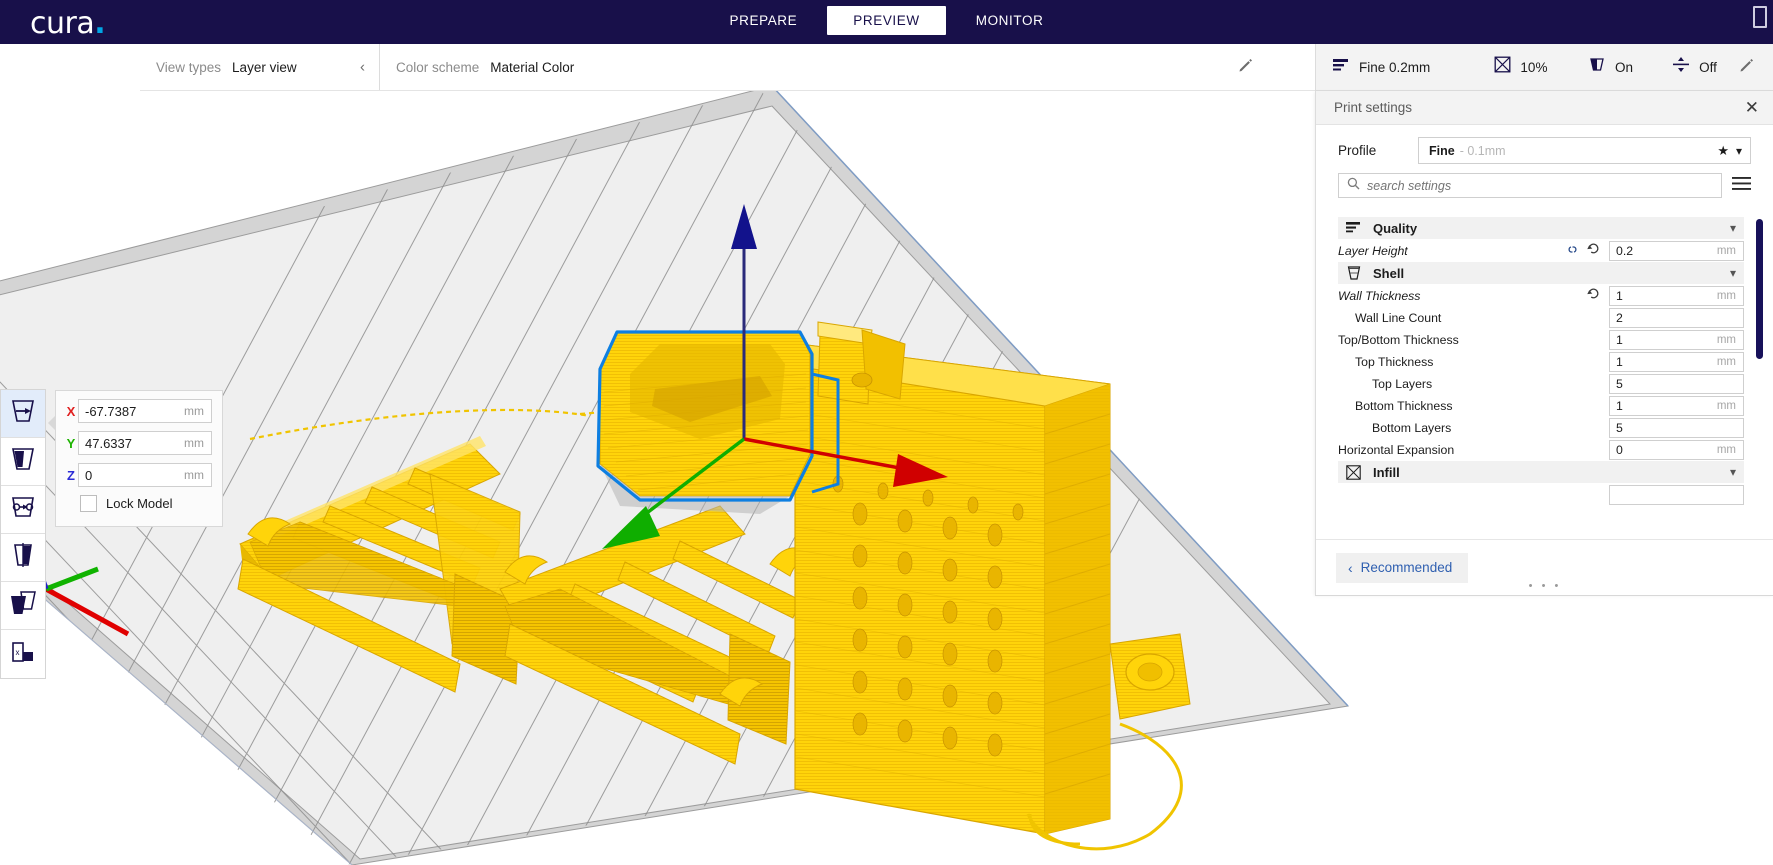 This screenshot has width=1773, height=865. Describe the element at coordinates (1541, 339) in the screenshot. I see `setting-top-bottom-thickness: Top/Bottom Thickness 1 mm` at that location.